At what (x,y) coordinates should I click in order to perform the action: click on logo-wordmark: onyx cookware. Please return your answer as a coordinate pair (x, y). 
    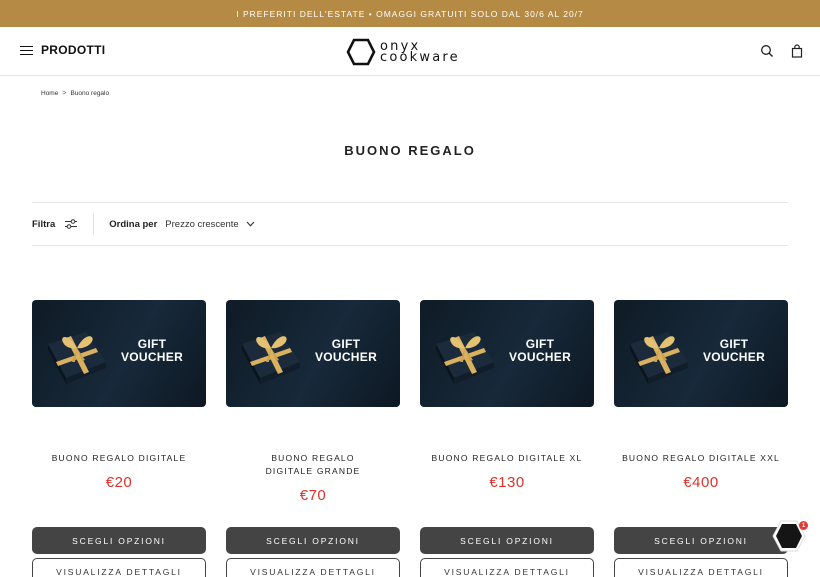
    Looking at the image, I should click on (420, 52).